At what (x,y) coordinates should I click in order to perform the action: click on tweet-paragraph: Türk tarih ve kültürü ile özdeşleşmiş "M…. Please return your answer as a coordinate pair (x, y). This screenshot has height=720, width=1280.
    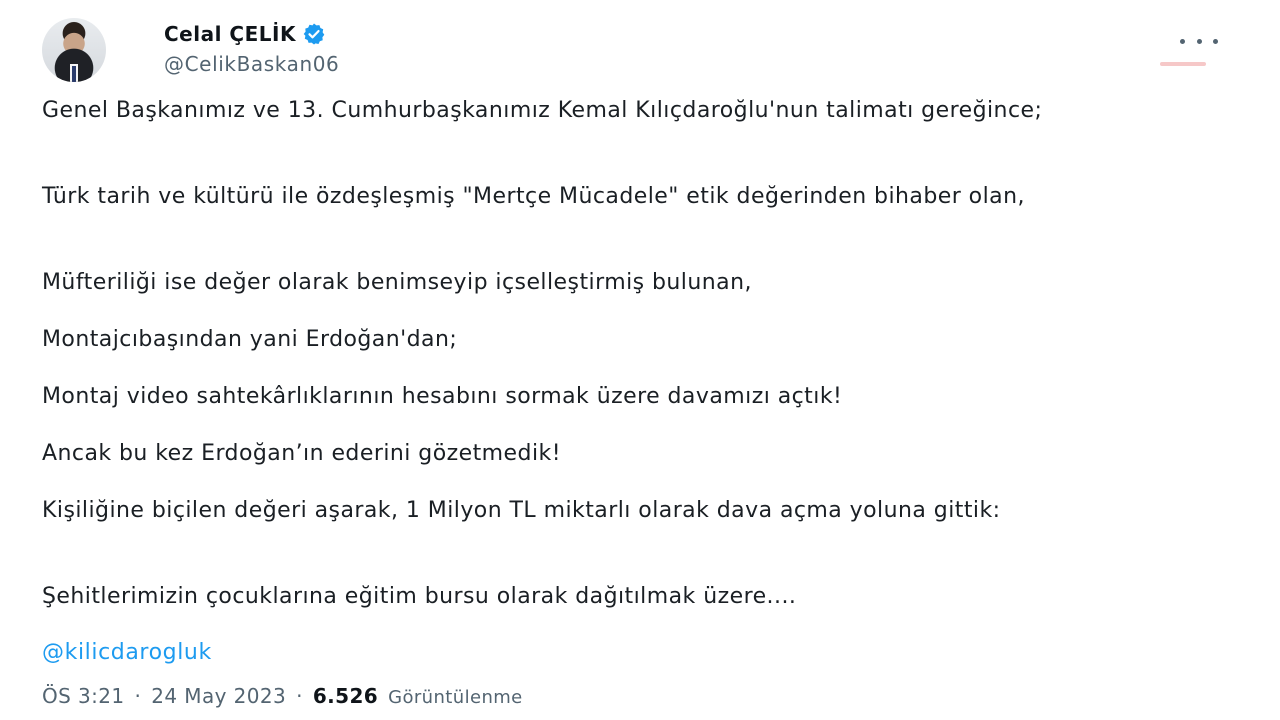
    Looking at the image, I should click on (533, 196).